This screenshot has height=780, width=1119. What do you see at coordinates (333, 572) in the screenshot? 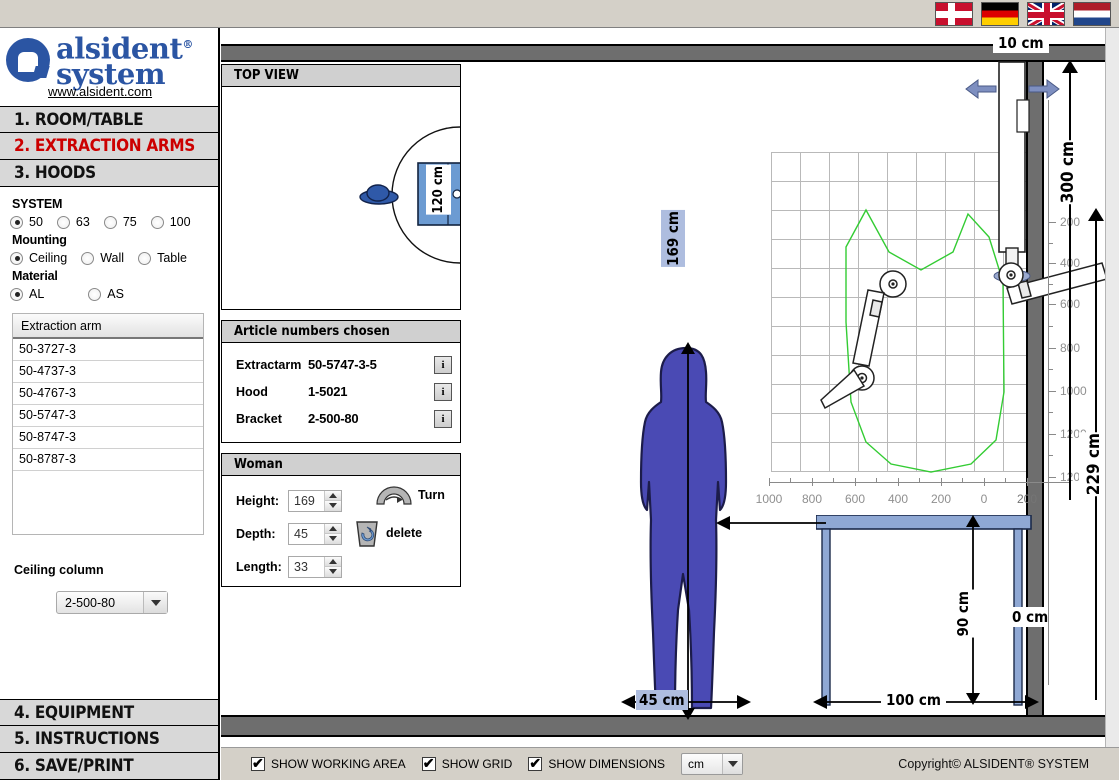
I see `length-decrement-icon` at bounding box center [333, 572].